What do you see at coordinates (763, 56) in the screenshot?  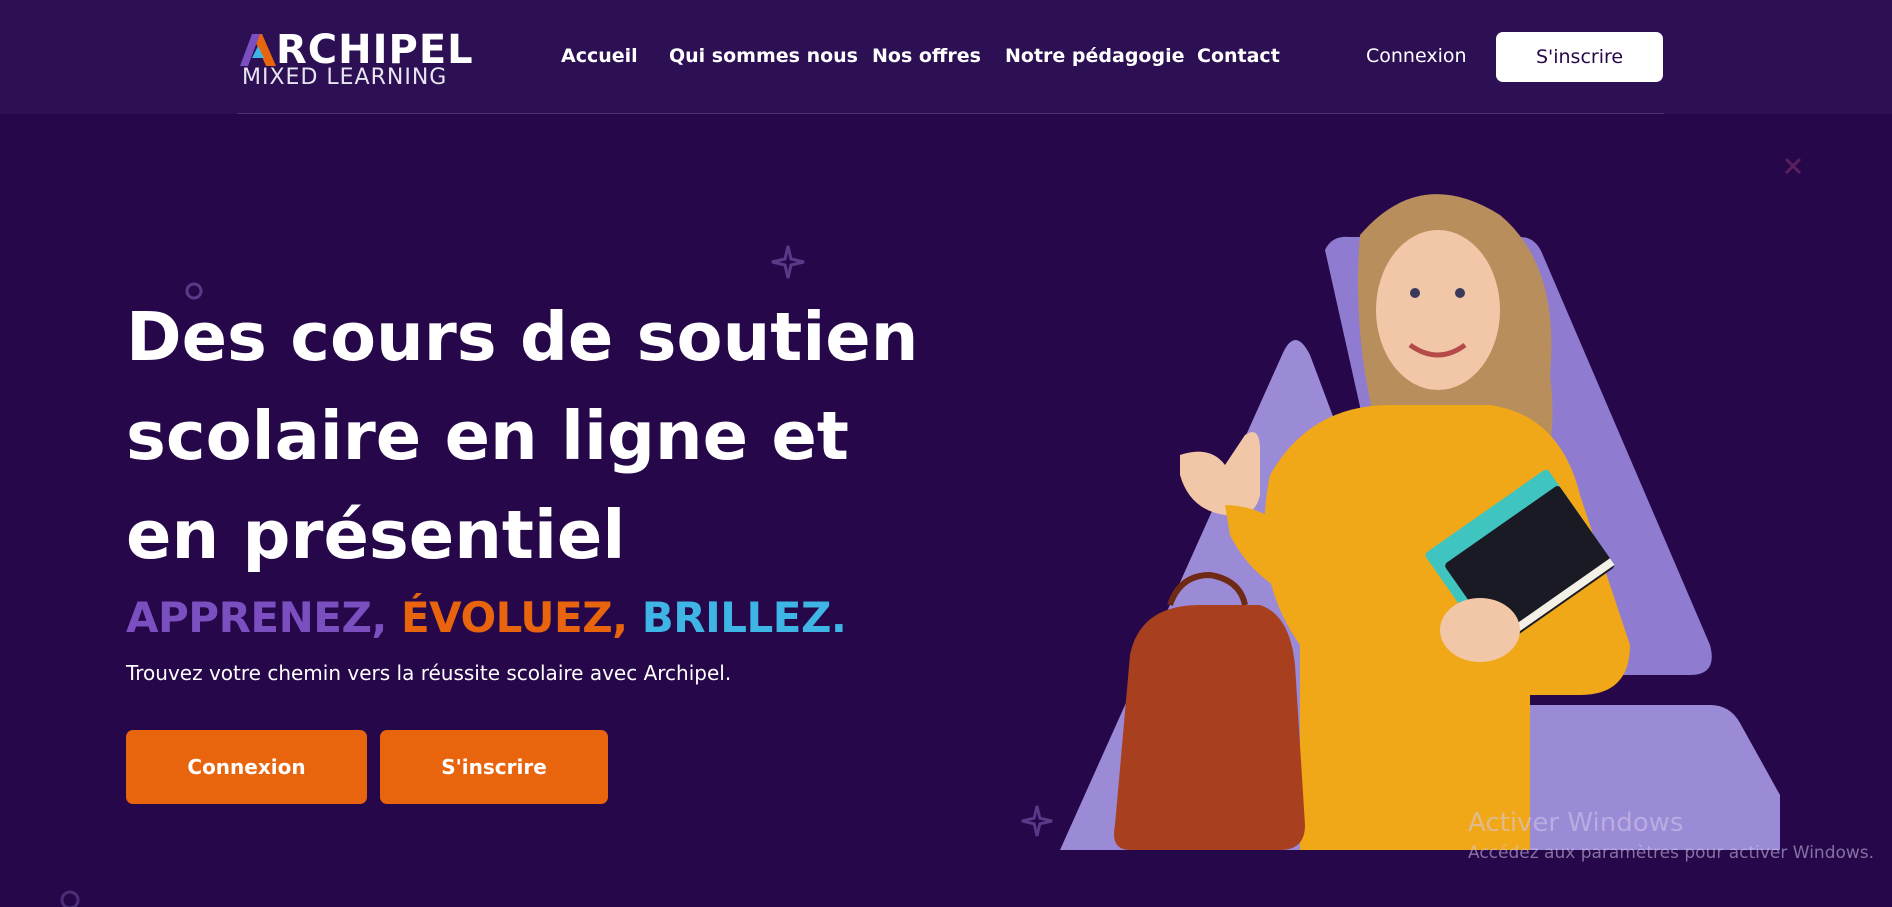 I see `nav-qui-sommes-nous: Qui sommes nous` at bounding box center [763, 56].